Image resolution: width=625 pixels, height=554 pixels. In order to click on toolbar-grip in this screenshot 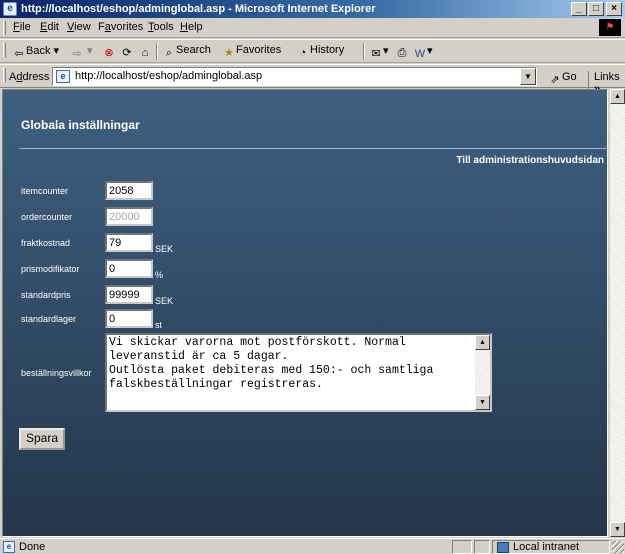, I will do `click(4, 50)`.